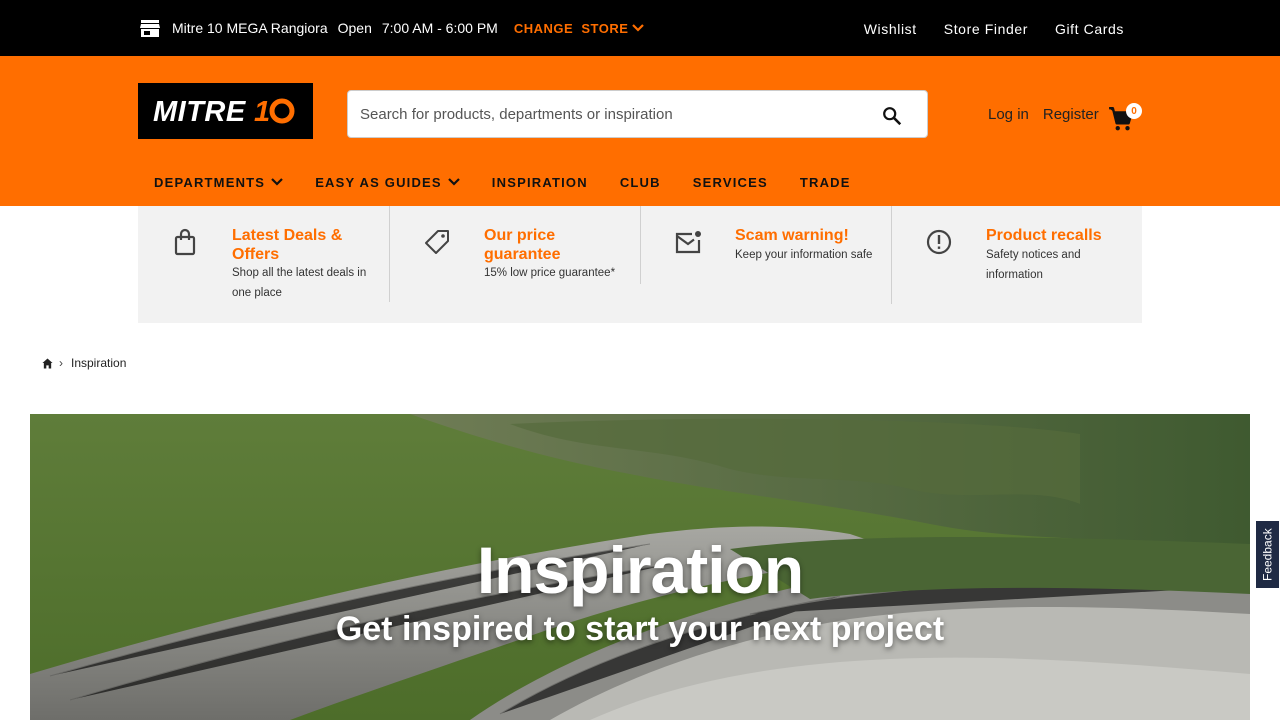 Image resolution: width=1280 pixels, height=720 pixels. I want to click on nav-label: SERVICES, so click(730, 182).